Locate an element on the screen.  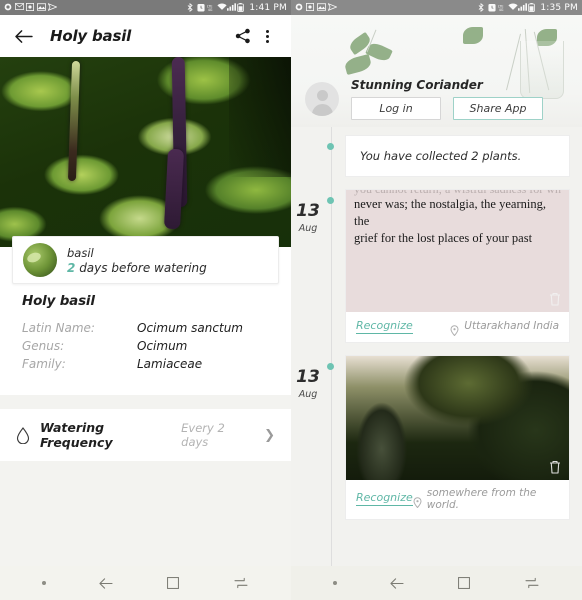
water-drop-icon is located at coordinates (23, 435).